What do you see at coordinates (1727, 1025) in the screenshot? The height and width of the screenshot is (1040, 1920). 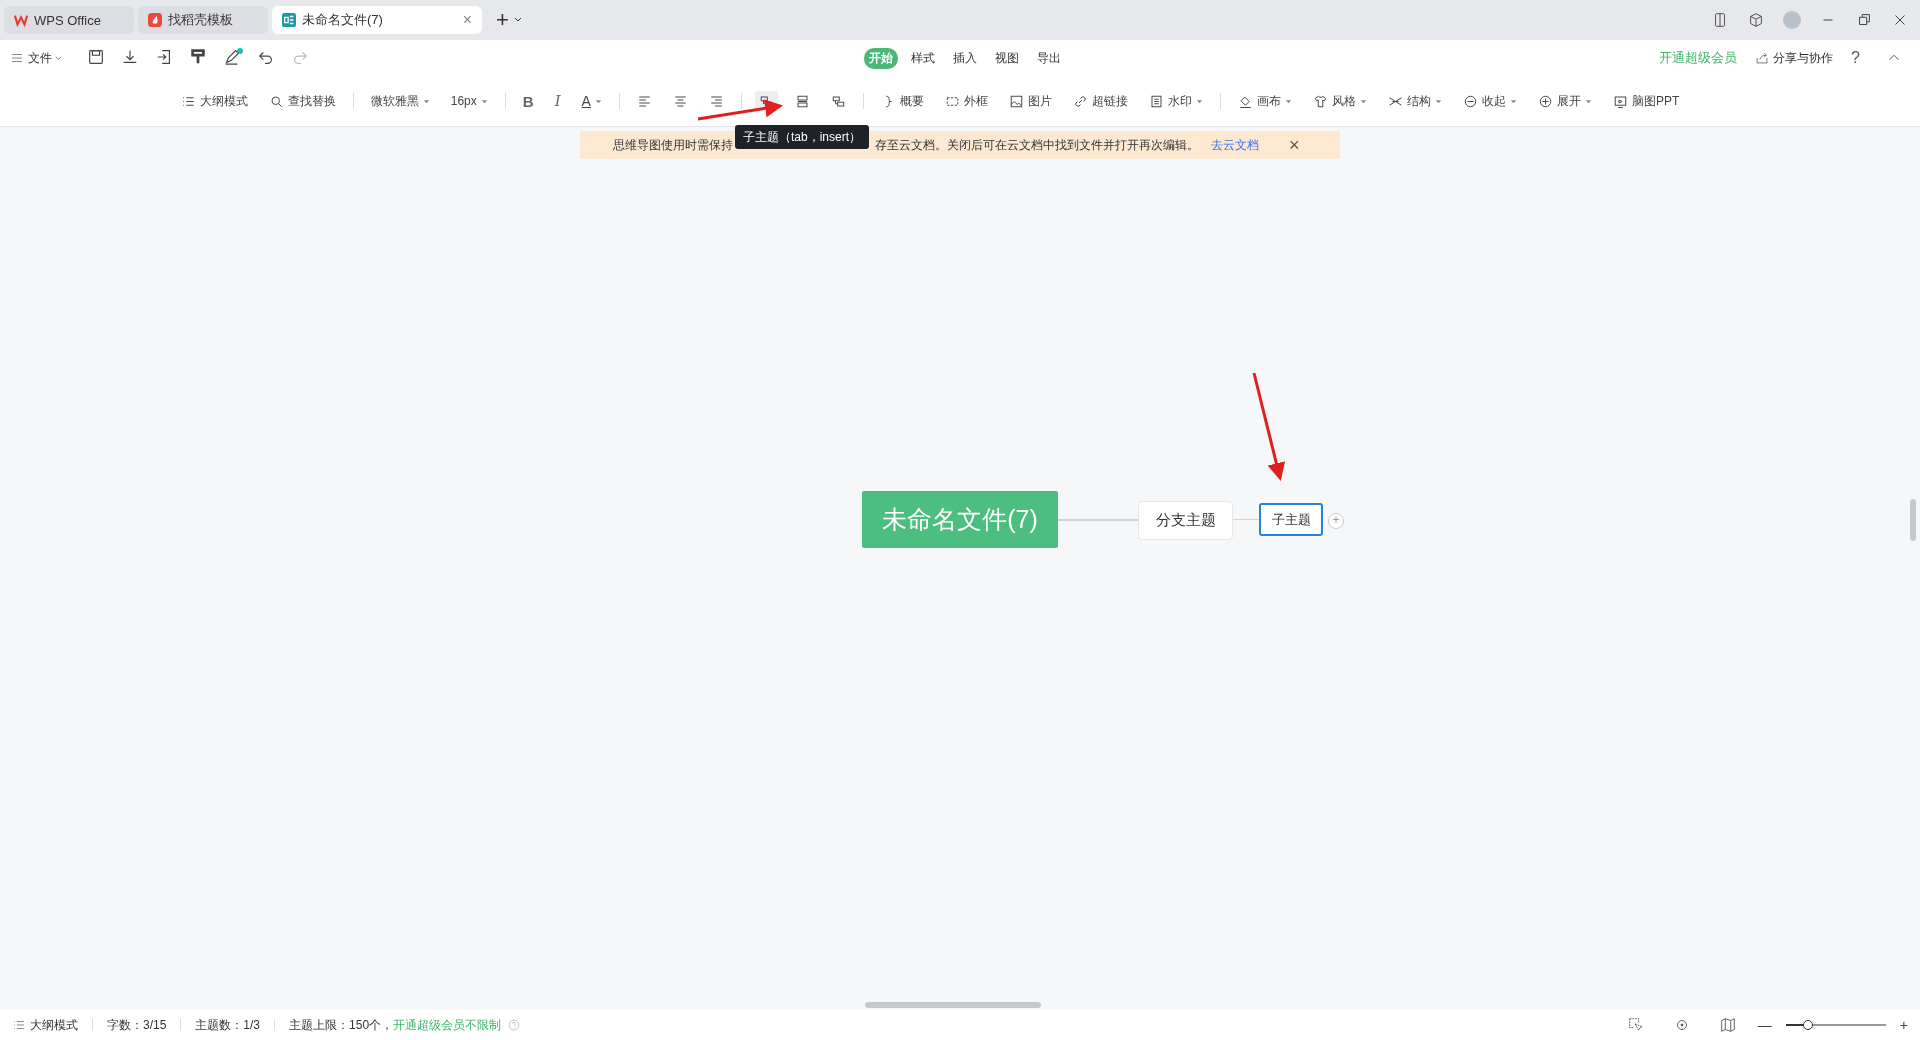 I see `map-icon` at bounding box center [1727, 1025].